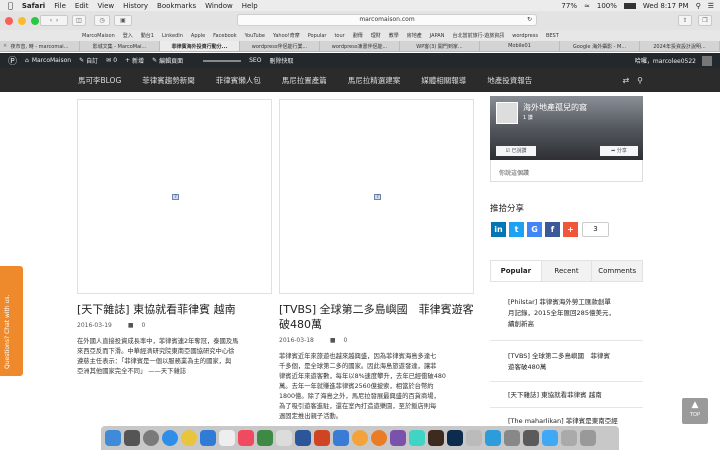 The height and width of the screenshot is (450, 720). I want to click on bookmark-item: 劃傳, so click(358, 35).